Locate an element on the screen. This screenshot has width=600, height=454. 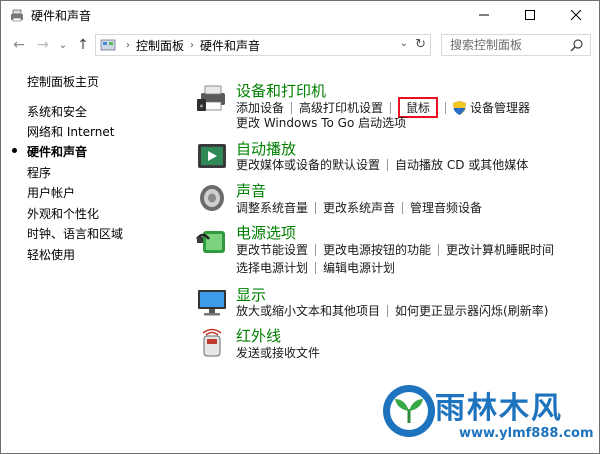
link-windows-to-go: 更改 Windows To Go 启动选项 is located at coordinates (321, 122).